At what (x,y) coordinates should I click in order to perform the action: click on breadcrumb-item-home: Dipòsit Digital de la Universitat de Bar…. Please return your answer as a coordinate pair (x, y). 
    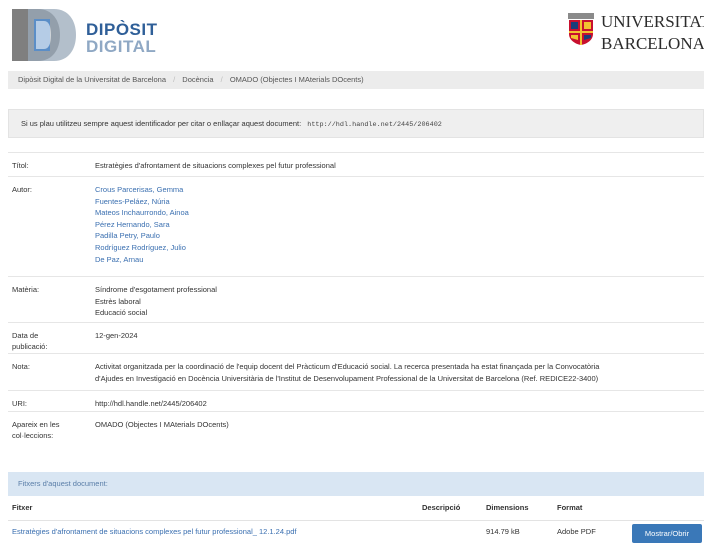
    Looking at the image, I should click on (92, 80).